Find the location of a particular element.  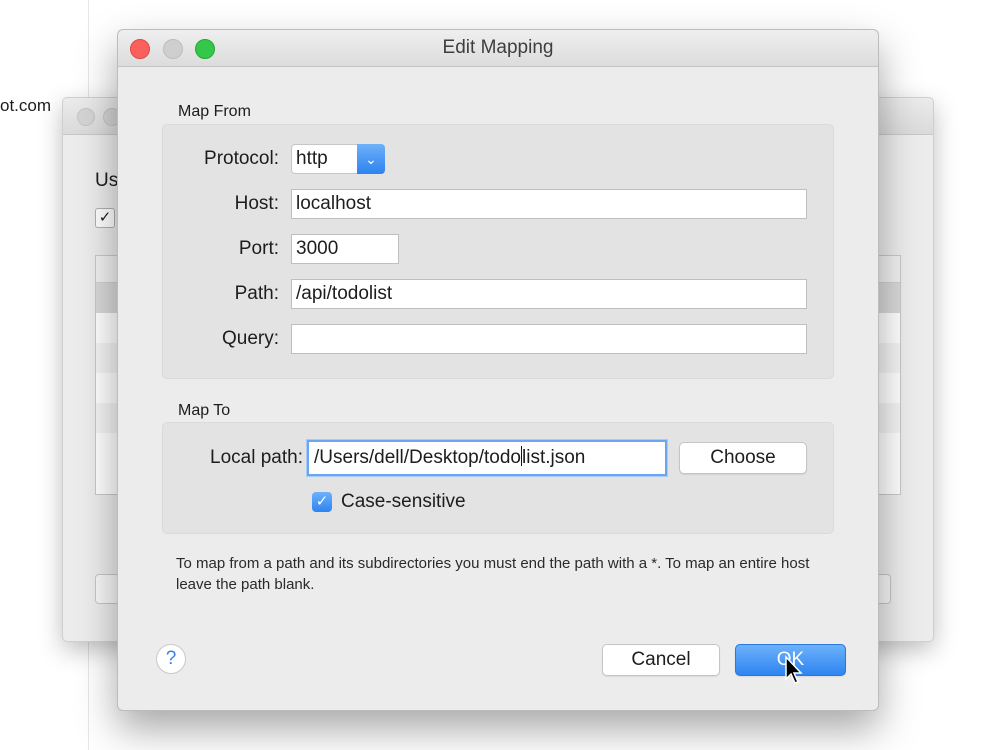

protocol-select: http ⌄ is located at coordinates (338, 159).